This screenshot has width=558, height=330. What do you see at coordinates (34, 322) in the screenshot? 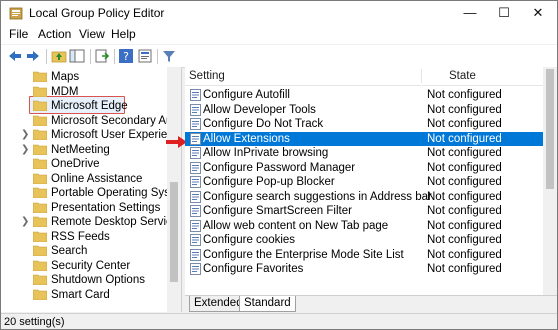
I see `status-text: 20 setting(s)` at bounding box center [34, 322].